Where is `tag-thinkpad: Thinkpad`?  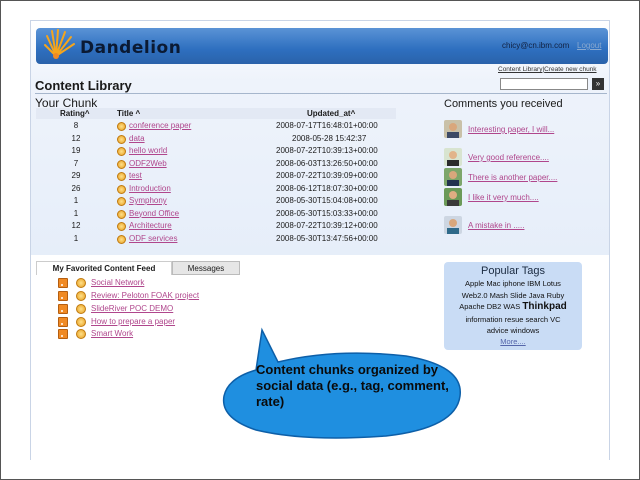 tag-thinkpad: Thinkpad is located at coordinates (544, 306).